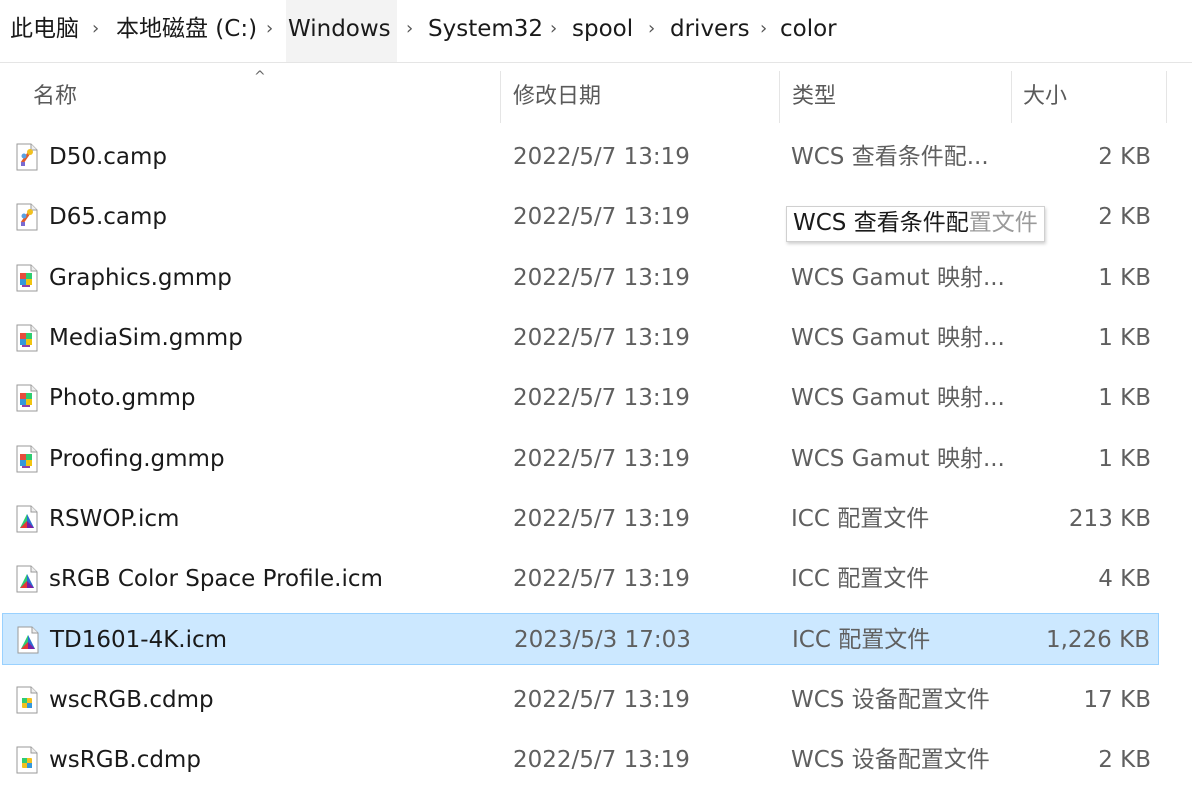 Image resolution: width=1192 pixels, height=803 pixels. Describe the element at coordinates (1109, 518) in the screenshot. I see `file-size: 213 KB` at that location.